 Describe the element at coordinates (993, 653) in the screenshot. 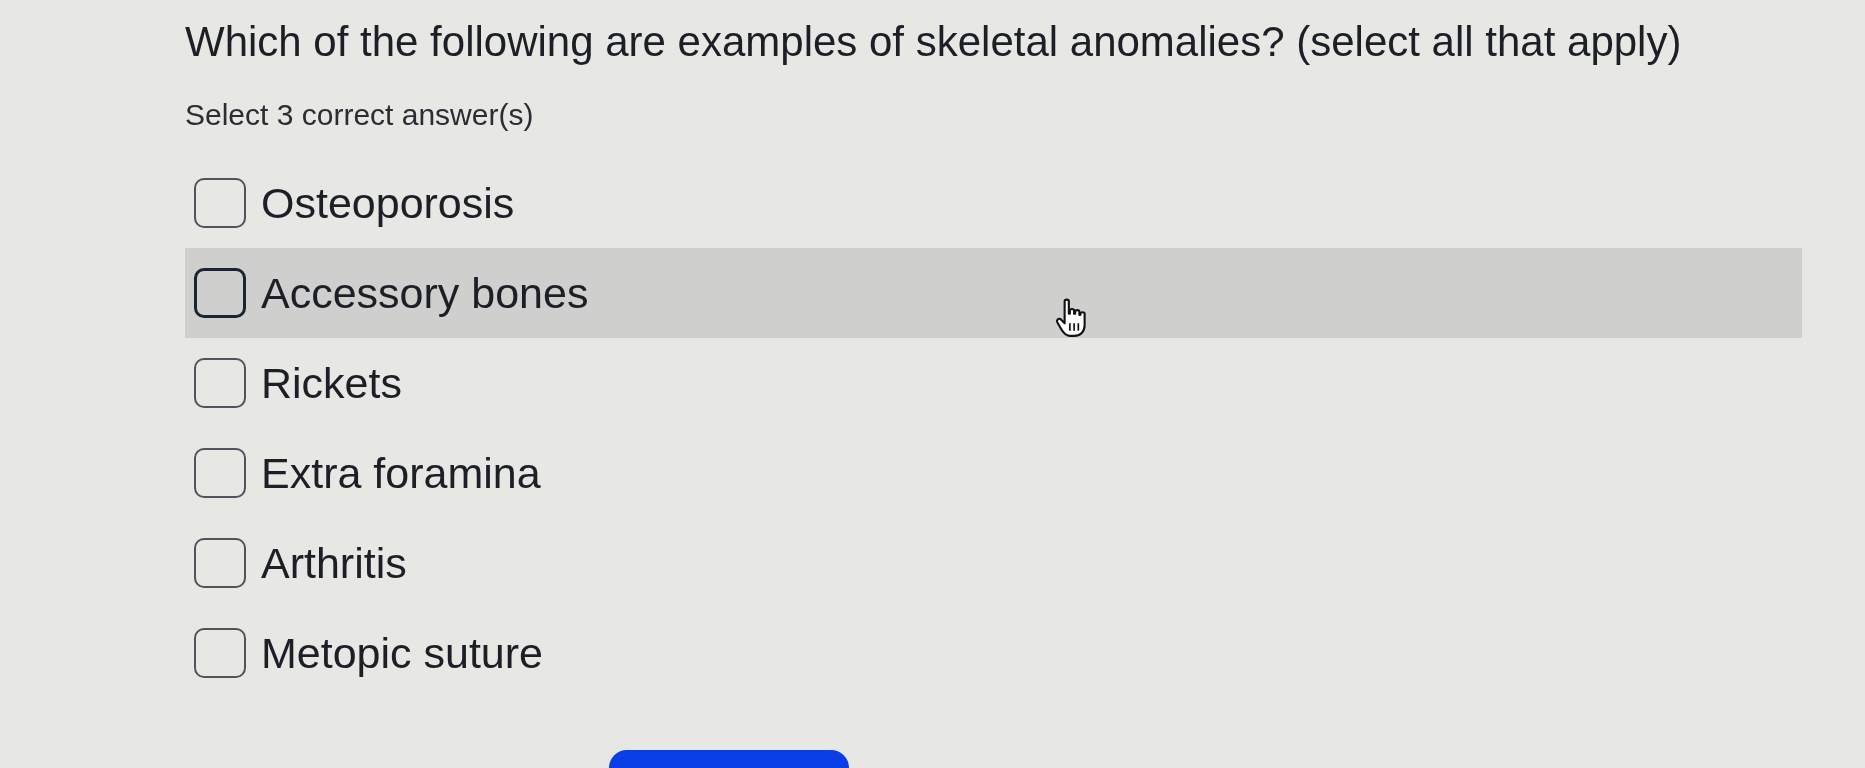

I see `answer-option: Metopic suture` at that location.